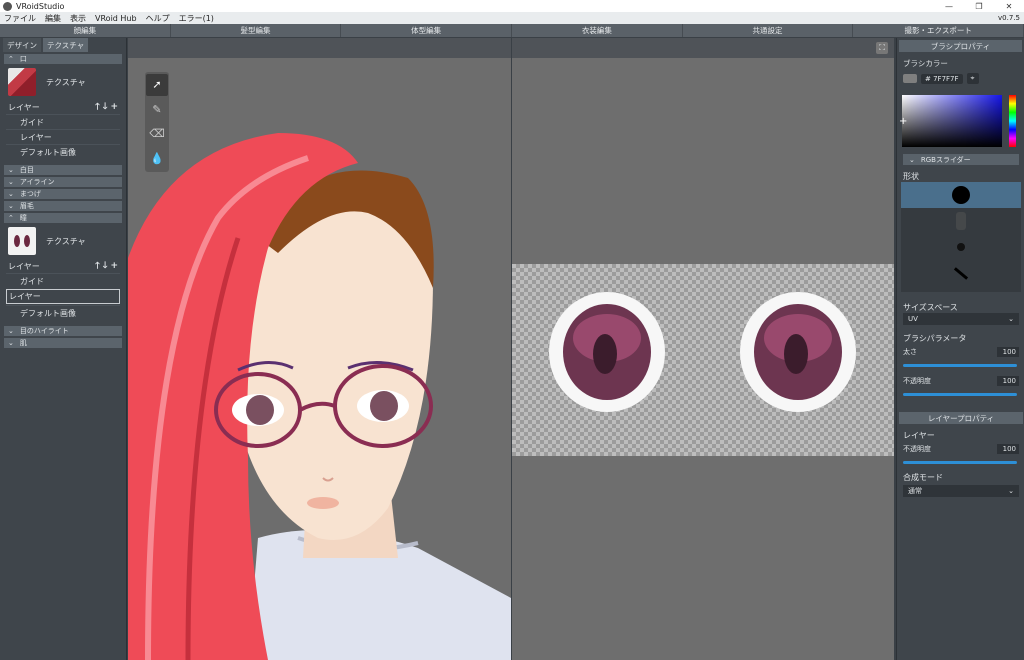 The height and width of the screenshot is (660, 1024). What do you see at coordinates (157, 134) in the screenshot?
I see `eraser-tool-icon: ⌫` at bounding box center [157, 134].